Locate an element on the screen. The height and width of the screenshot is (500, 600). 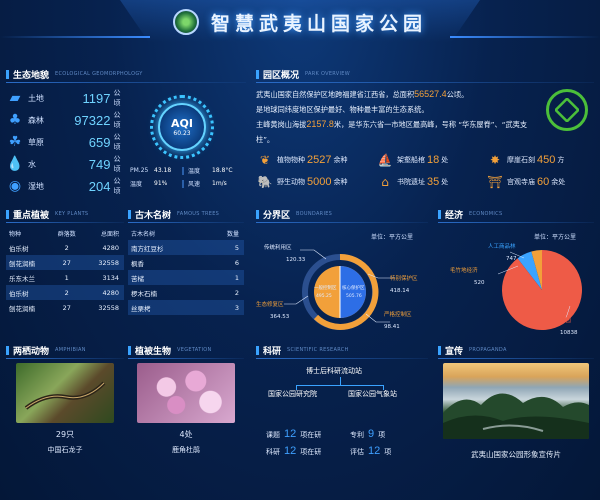
temperature-value: 18.8°C is located at coordinates (222, 170).